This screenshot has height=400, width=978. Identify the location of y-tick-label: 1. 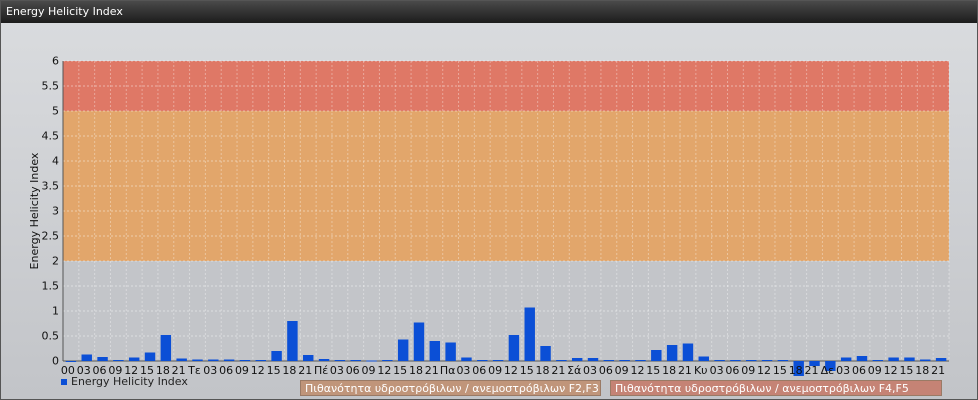
(55, 311).